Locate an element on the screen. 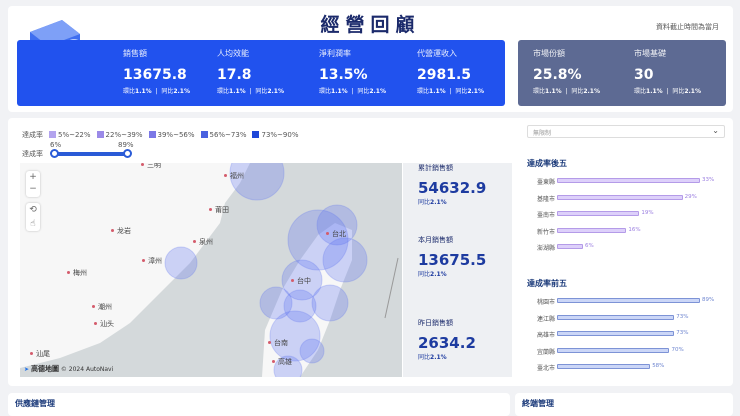  bar-value: 19% is located at coordinates (647, 213).